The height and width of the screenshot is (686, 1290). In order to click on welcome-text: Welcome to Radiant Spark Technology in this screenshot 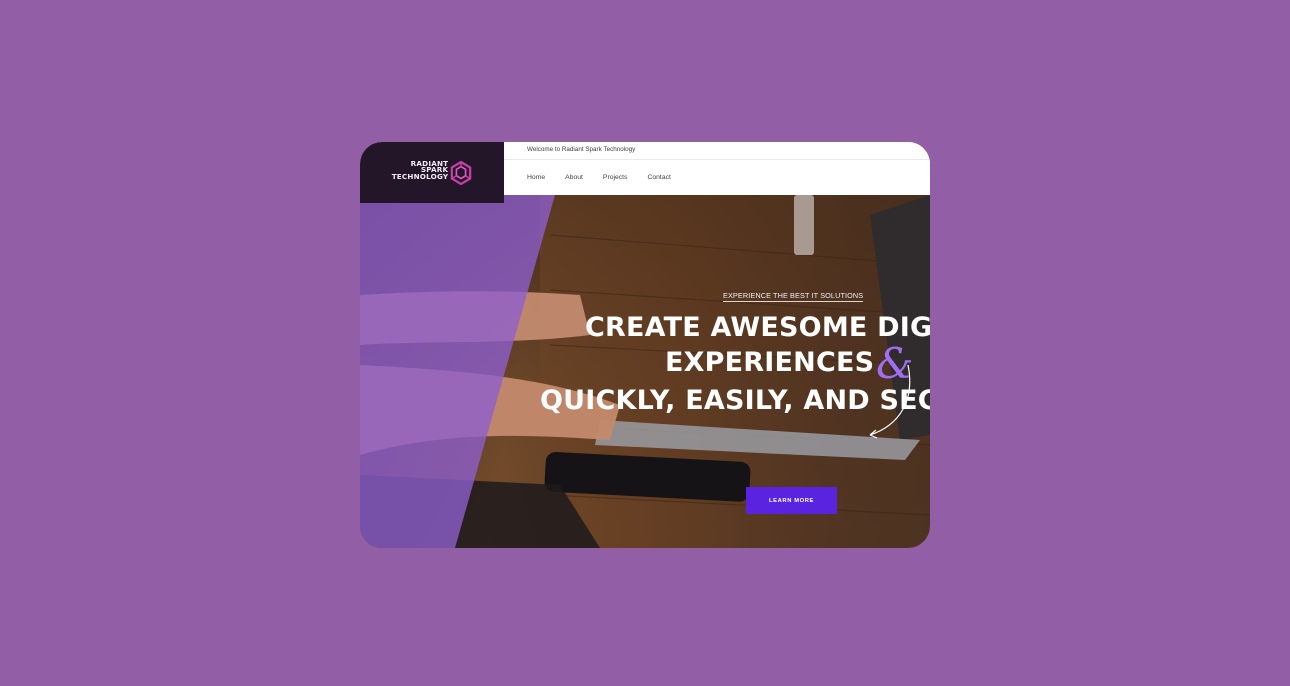, I will do `click(581, 149)`.